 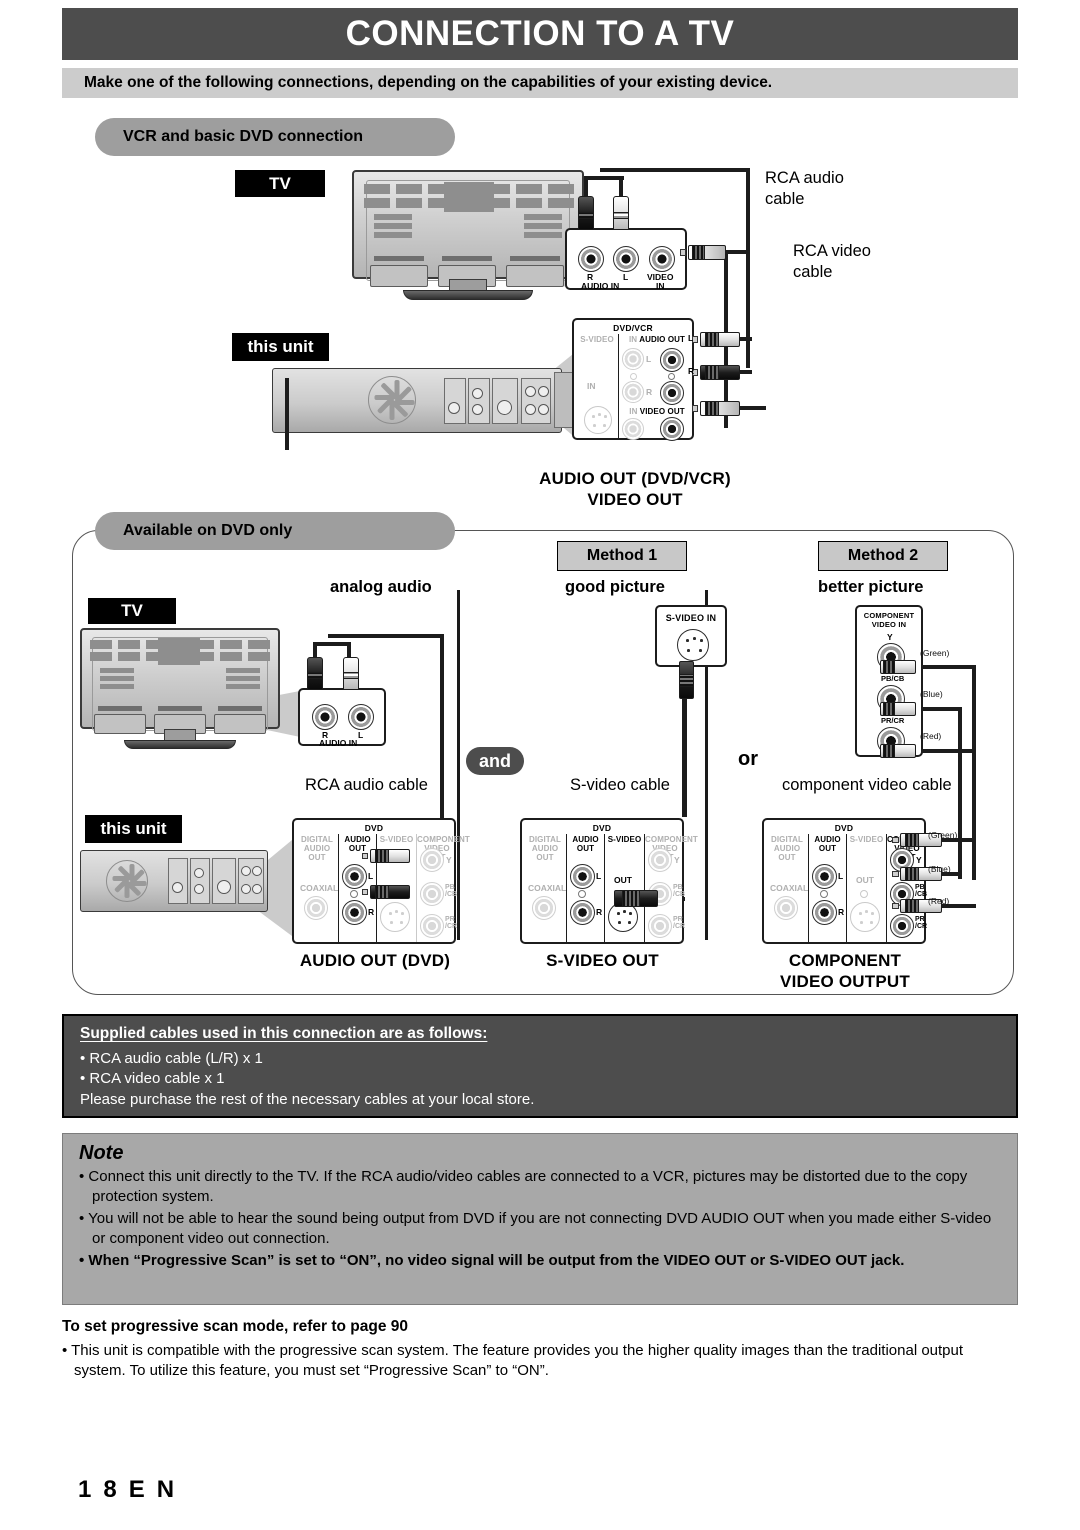 What do you see at coordinates (468, 295) in the screenshot?
I see `tv-stand-base` at bounding box center [468, 295].